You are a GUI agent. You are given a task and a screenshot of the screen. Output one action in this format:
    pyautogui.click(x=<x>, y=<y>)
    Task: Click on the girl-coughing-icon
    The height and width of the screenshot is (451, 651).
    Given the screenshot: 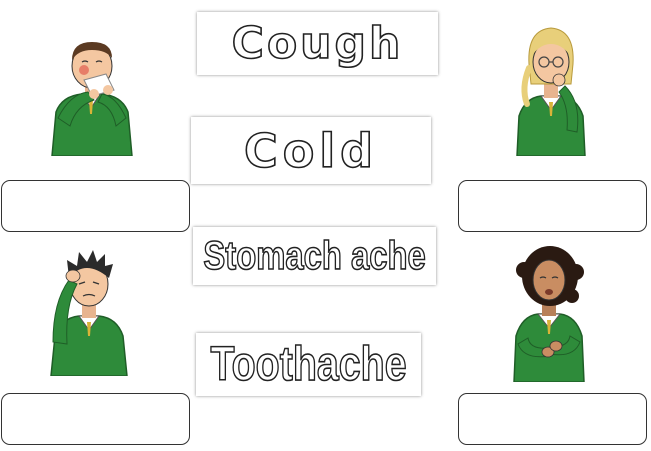 What is the action you would take?
    pyautogui.click(x=551, y=90)
    